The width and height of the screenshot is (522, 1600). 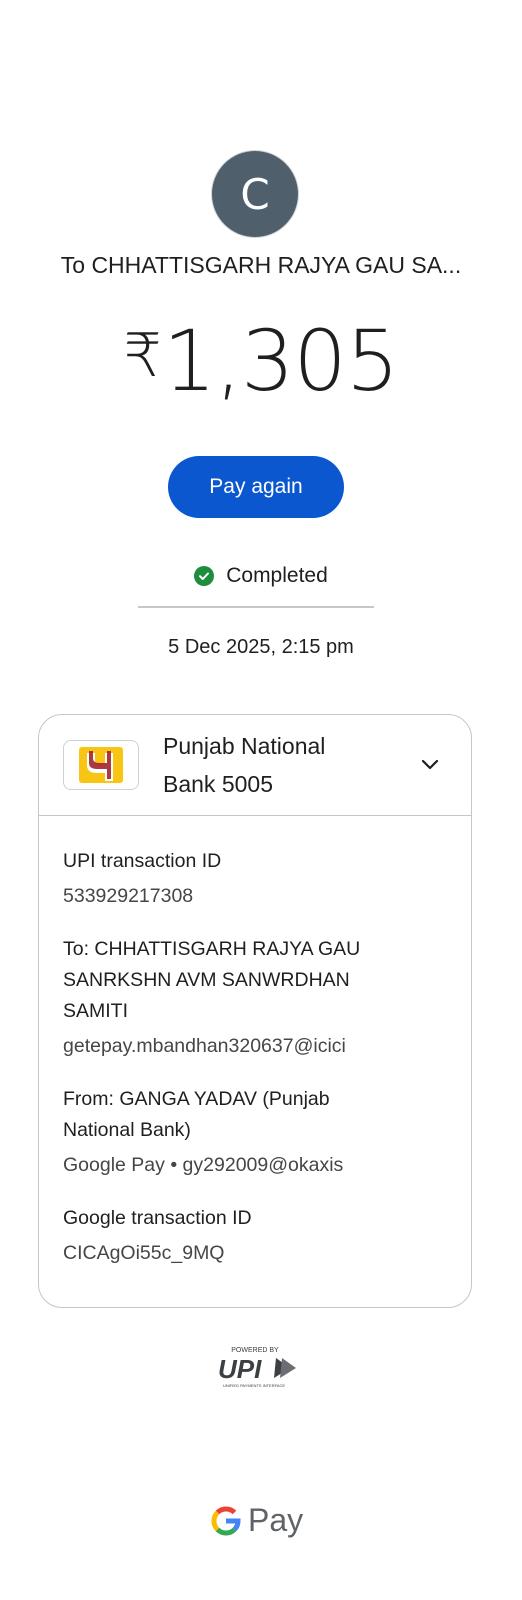 What do you see at coordinates (255, 1165) in the screenshot?
I see `from-upi-id: Google Pay • gy292009@okaxis` at bounding box center [255, 1165].